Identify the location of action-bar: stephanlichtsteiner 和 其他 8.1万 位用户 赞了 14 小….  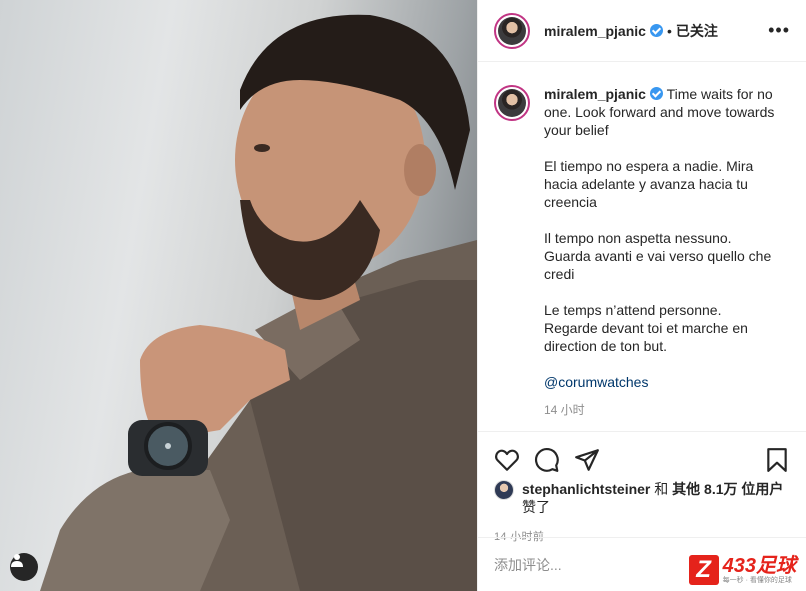
(642, 487).